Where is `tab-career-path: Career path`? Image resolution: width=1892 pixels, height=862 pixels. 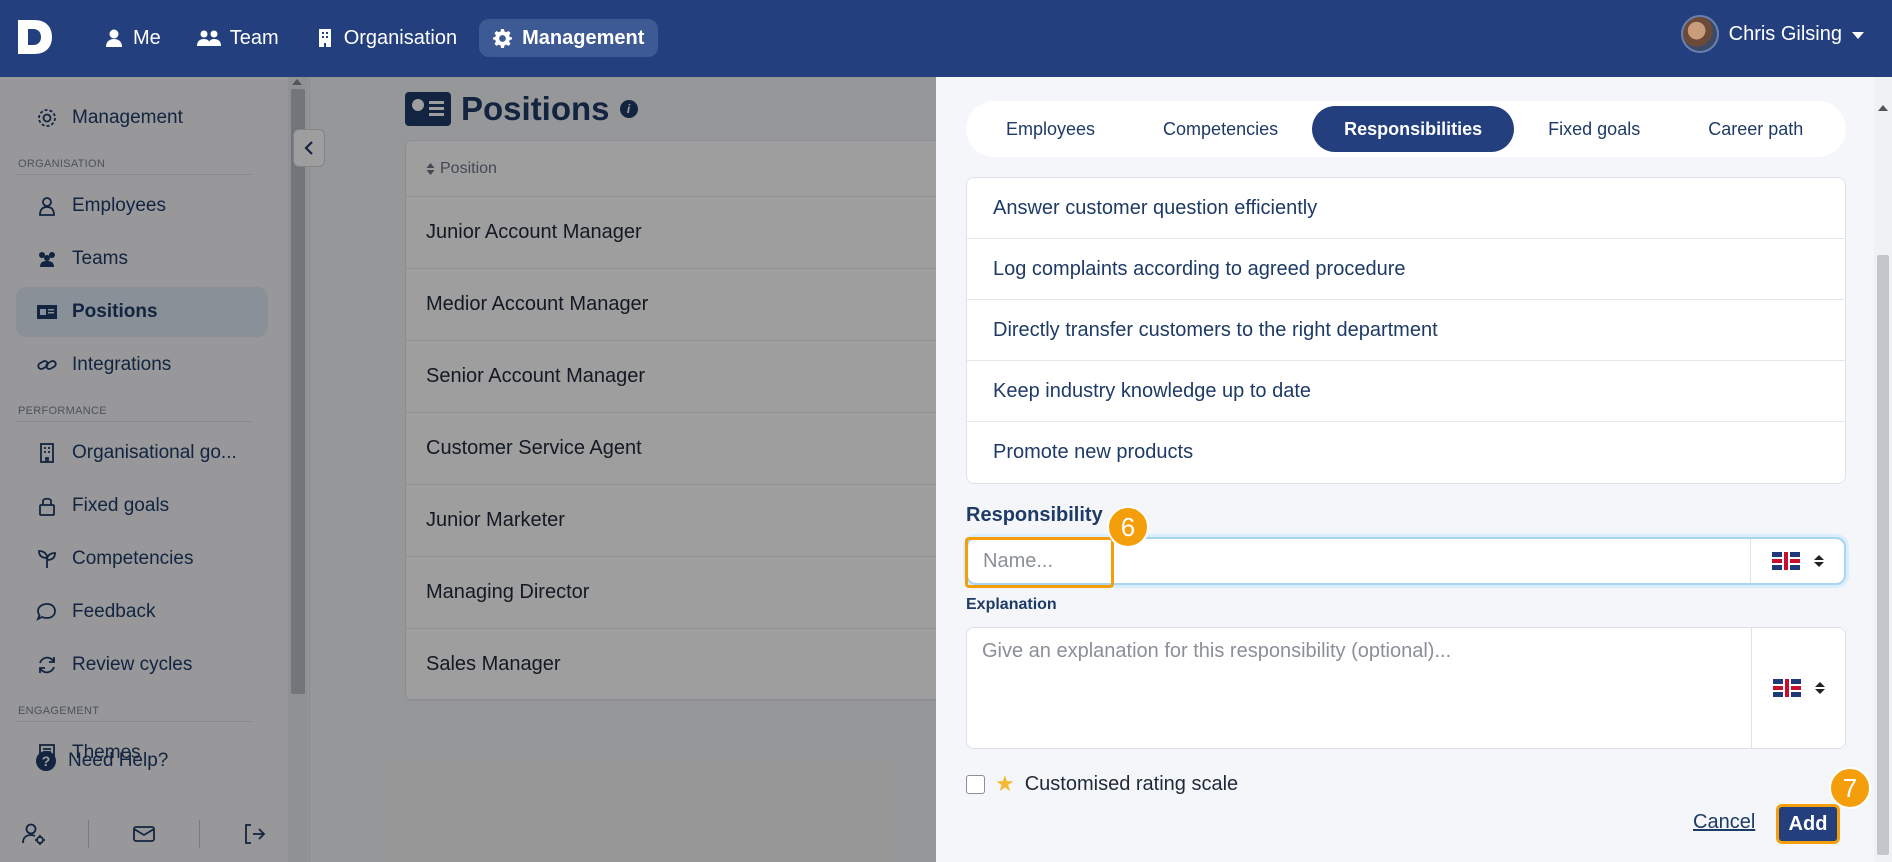
tab-career-path: Career path is located at coordinates (1755, 129).